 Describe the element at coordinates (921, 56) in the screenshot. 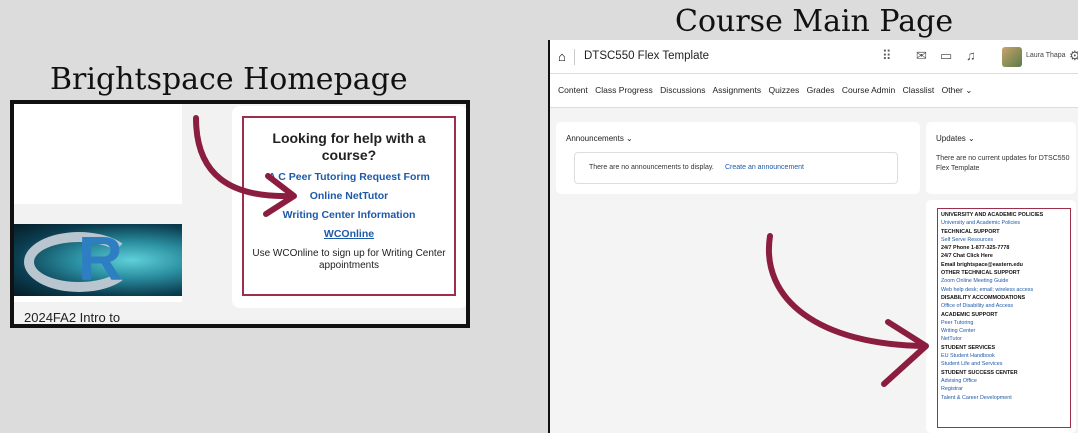

I see `mail-icon: ✉` at that location.